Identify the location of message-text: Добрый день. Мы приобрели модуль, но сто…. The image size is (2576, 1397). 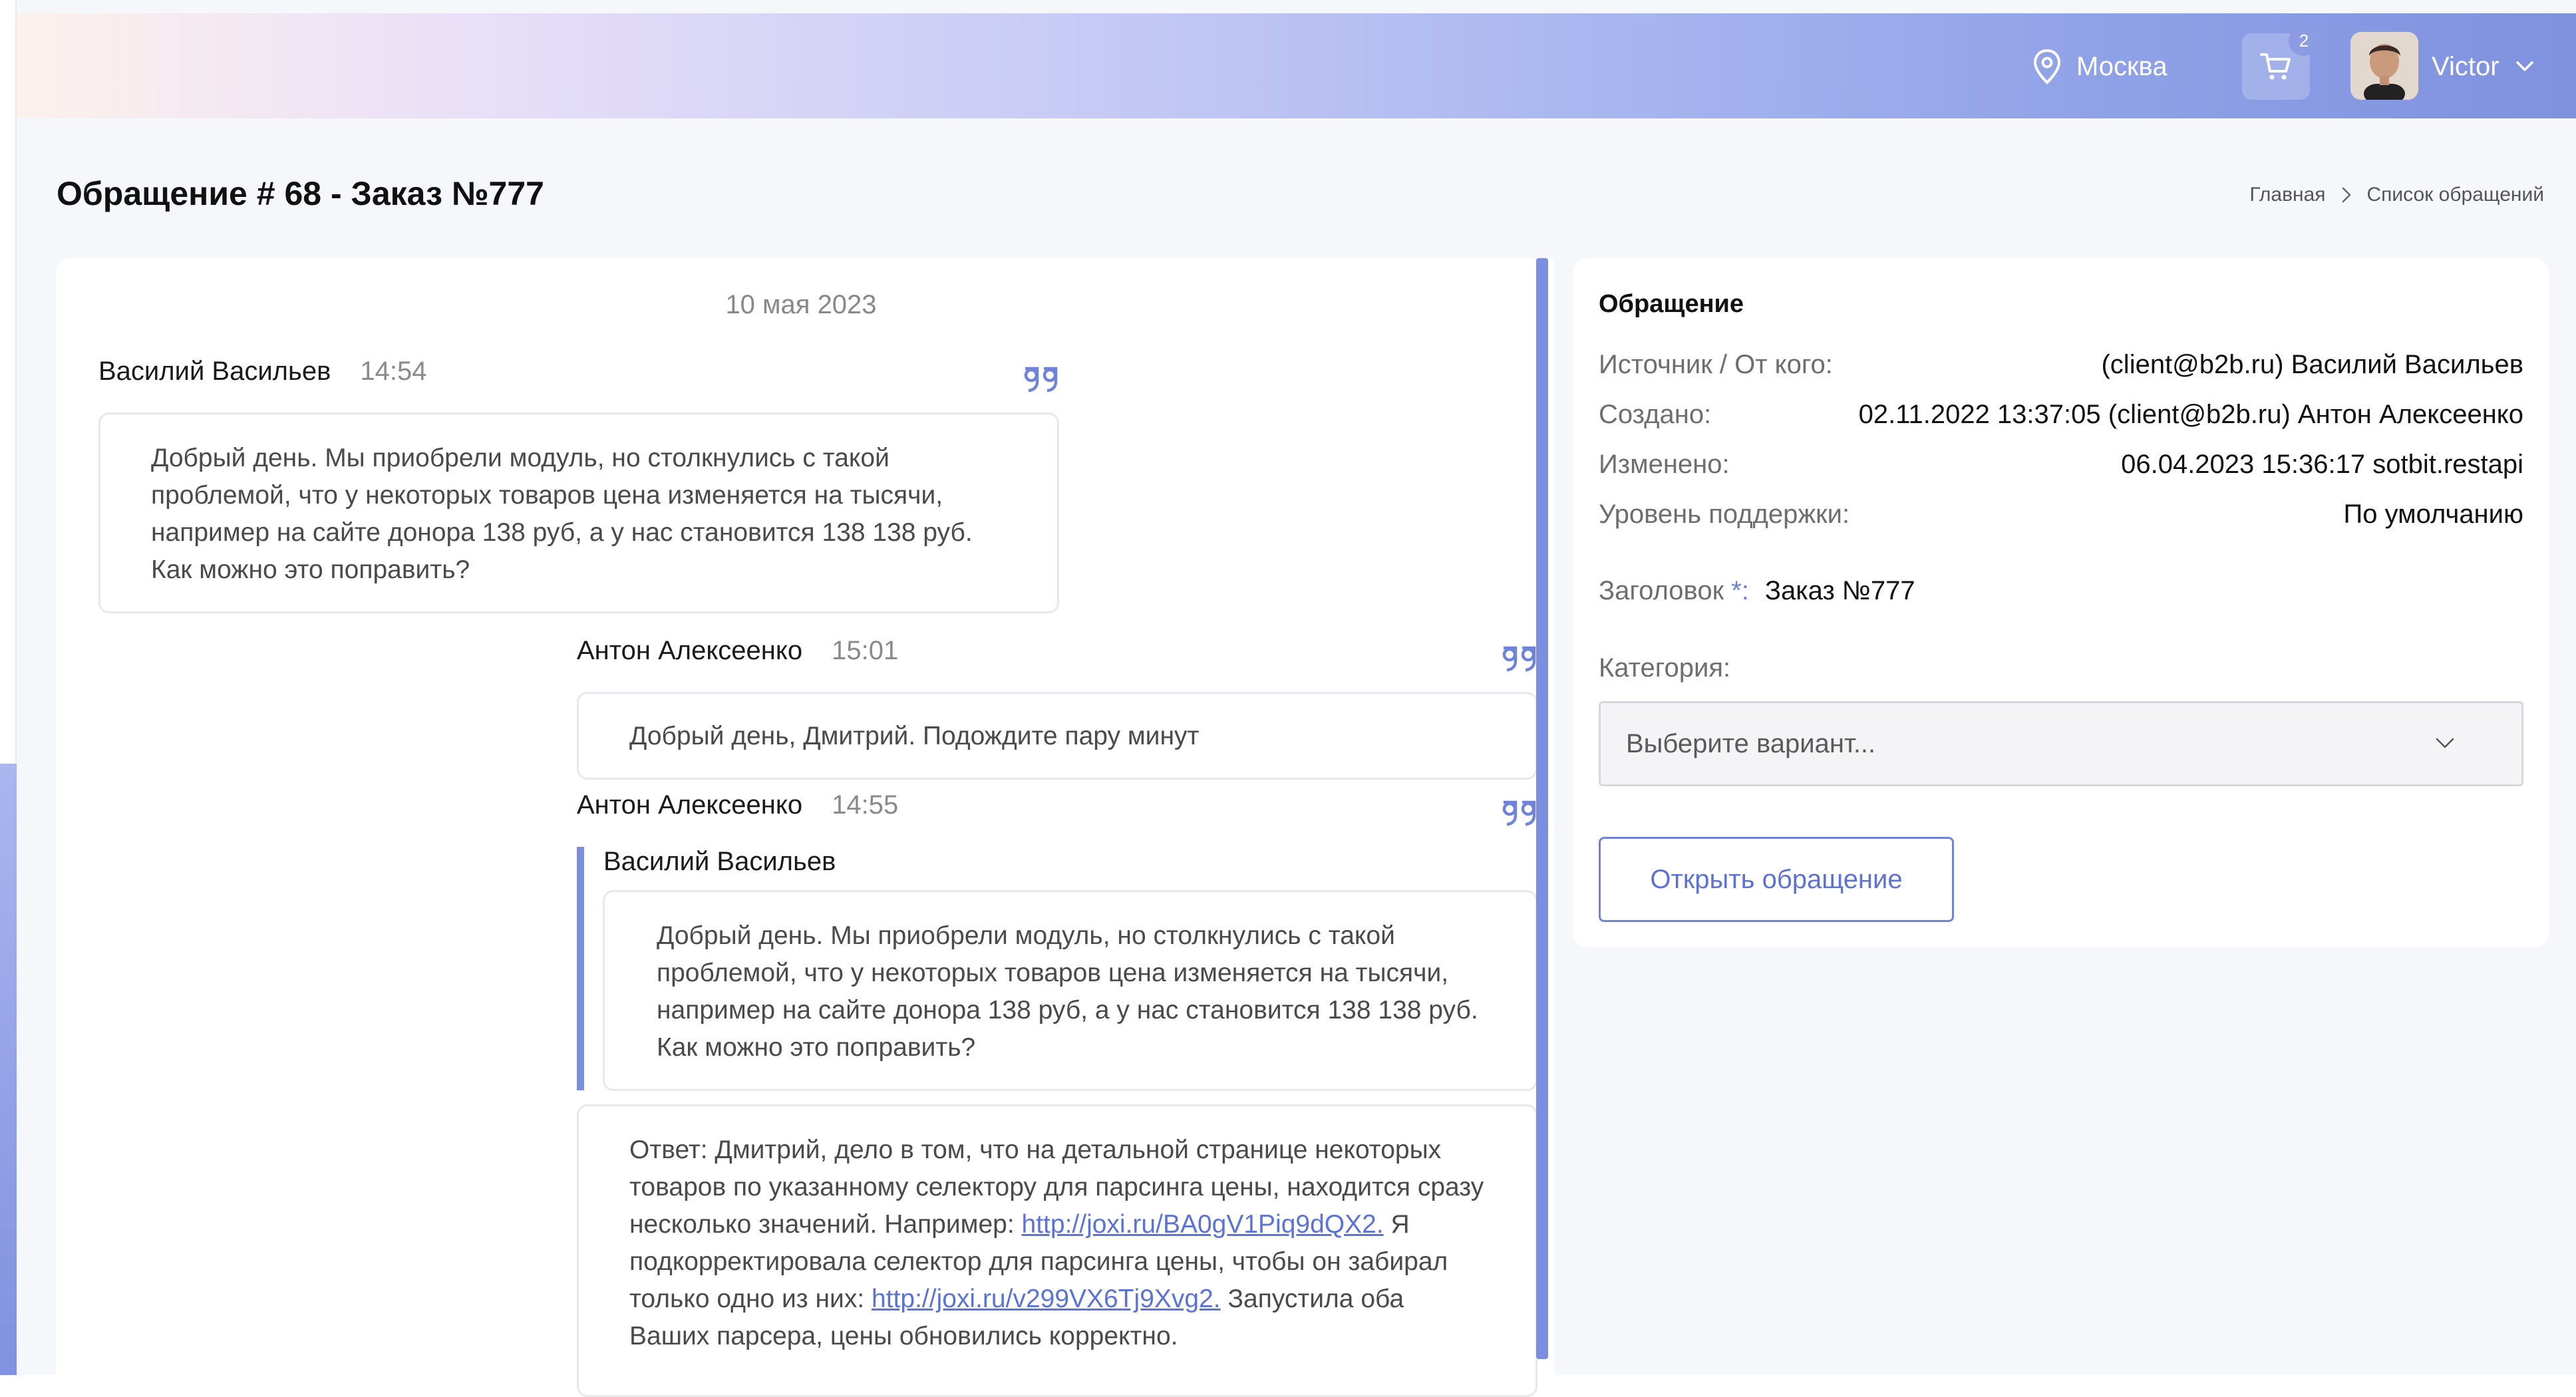
(562, 514).